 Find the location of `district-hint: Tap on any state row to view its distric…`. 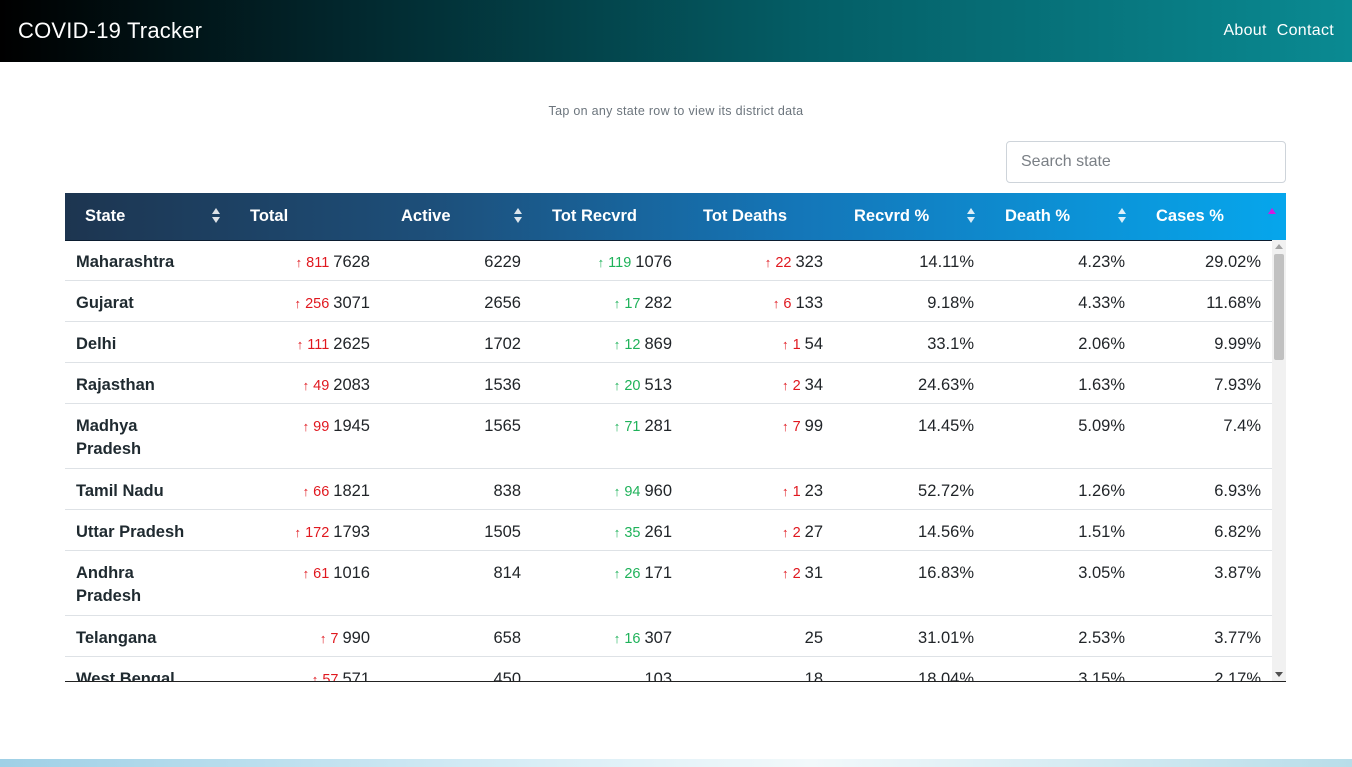

district-hint: Tap on any state row to view its distric… is located at coordinates (676, 111).